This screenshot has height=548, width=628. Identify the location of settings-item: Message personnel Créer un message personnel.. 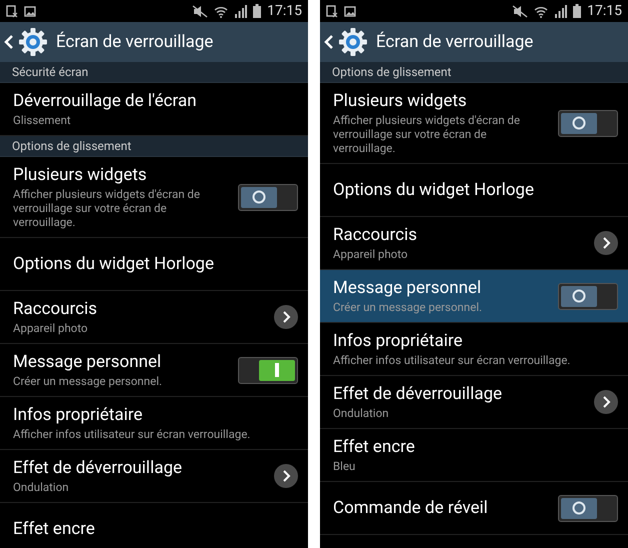
(474, 296).